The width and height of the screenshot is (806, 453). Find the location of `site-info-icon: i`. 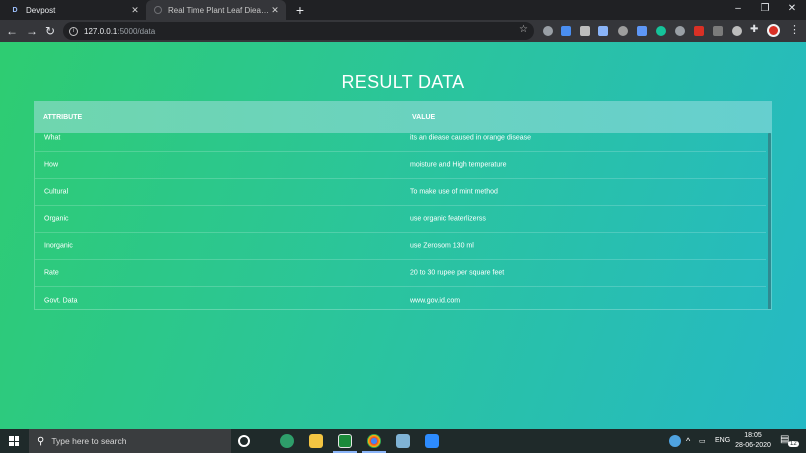

site-info-icon: i is located at coordinates (73, 31).